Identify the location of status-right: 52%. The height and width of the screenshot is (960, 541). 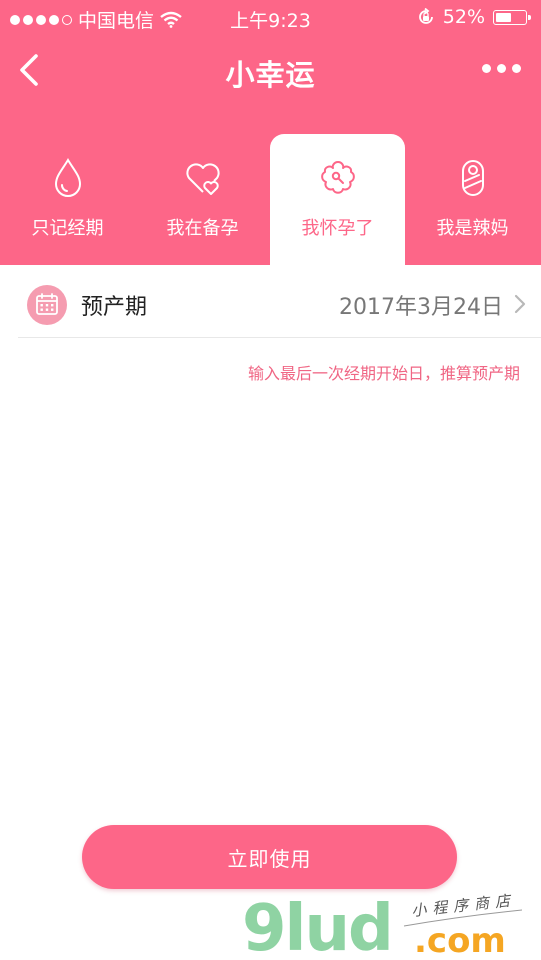
(474, 17).